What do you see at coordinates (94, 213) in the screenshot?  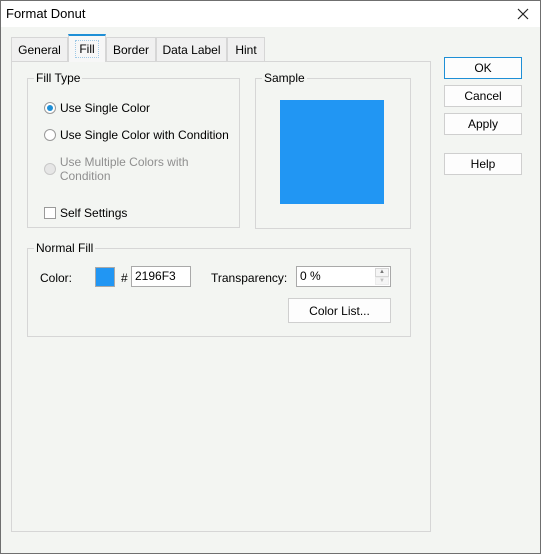 I see `self-settings-label: Self Settings` at bounding box center [94, 213].